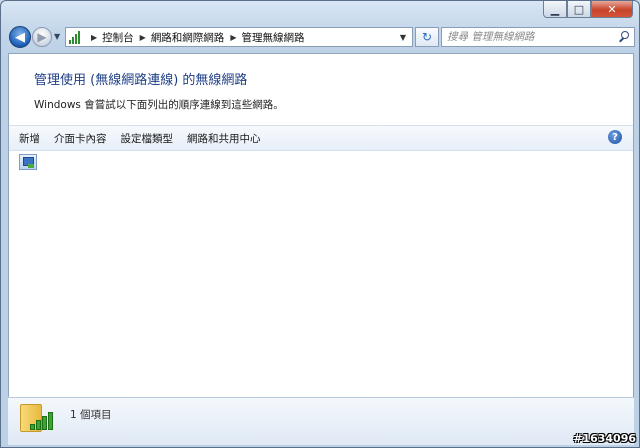  Describe the element at coordinates (224, 138) in the screenshot. I see `network-sharing-center-button: 網路和共用中心` at that location.